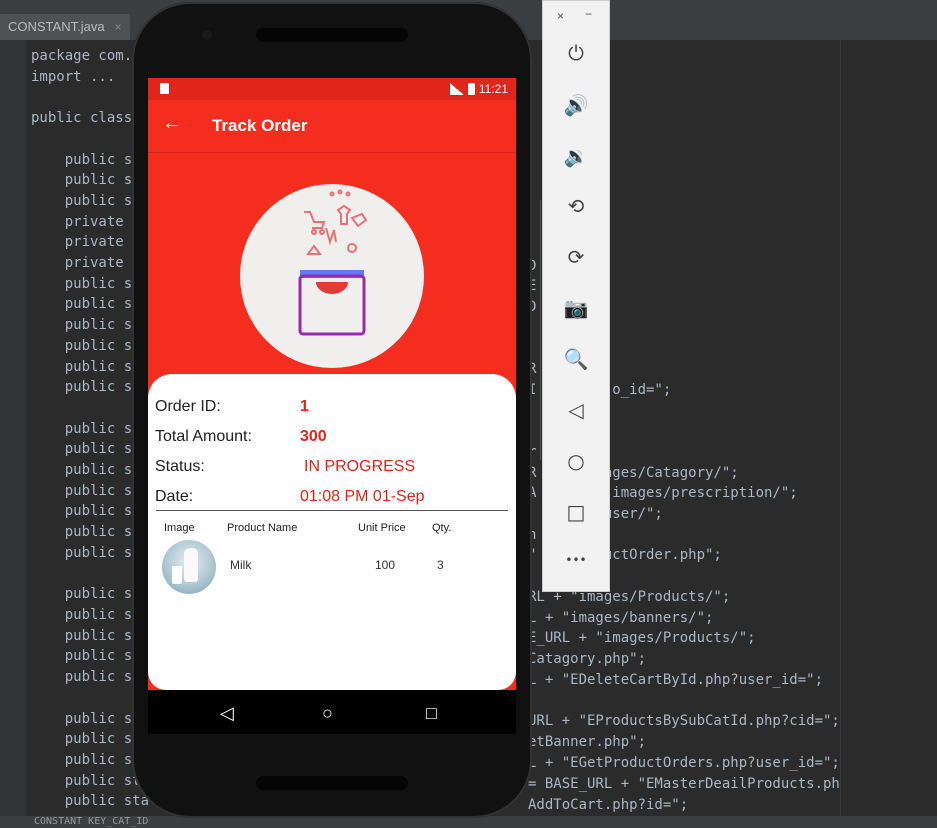 This screenshot has width=937, height=828. I want to click on page-title: Track Order, so click(260, 125).